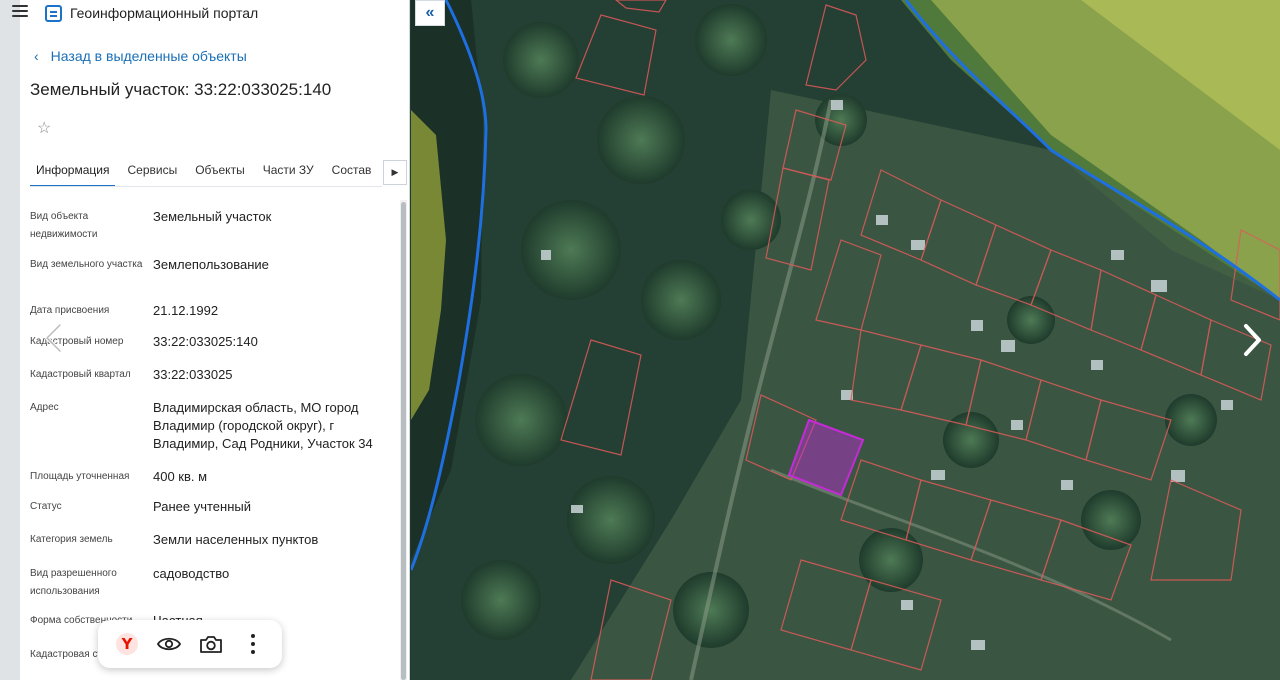 This screenshot has width=1280, height=680. What do you see at coordinates (46, 506) in the screenshot?
I see `property-label: Статус` at bounding box center [46, 506].